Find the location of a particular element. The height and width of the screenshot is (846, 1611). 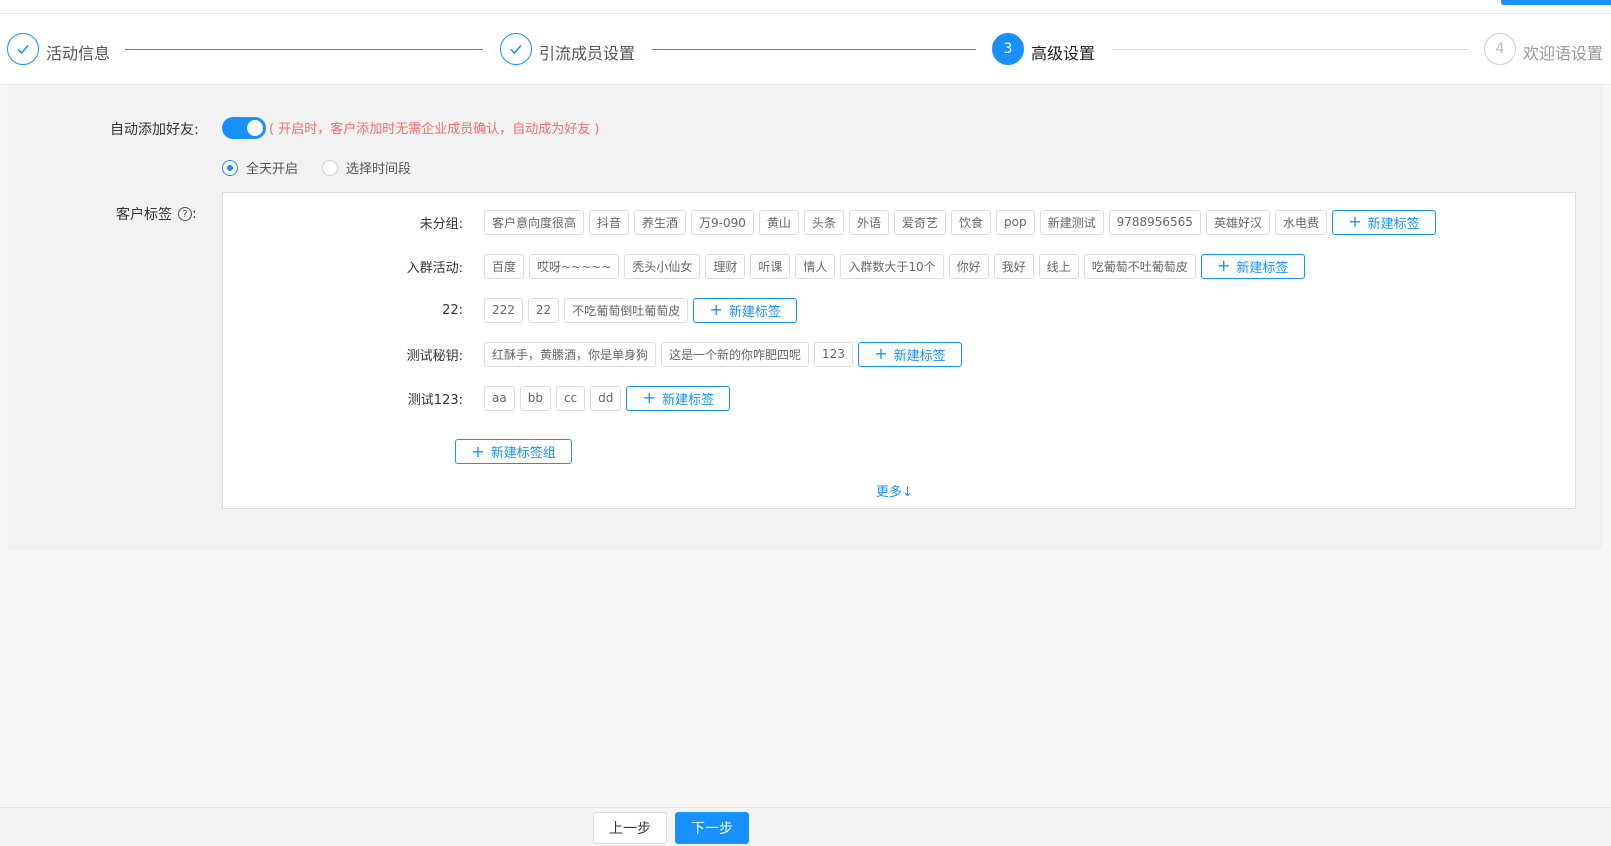

radio-time-range: 选择时间段 is located at coordinates (366, 167).